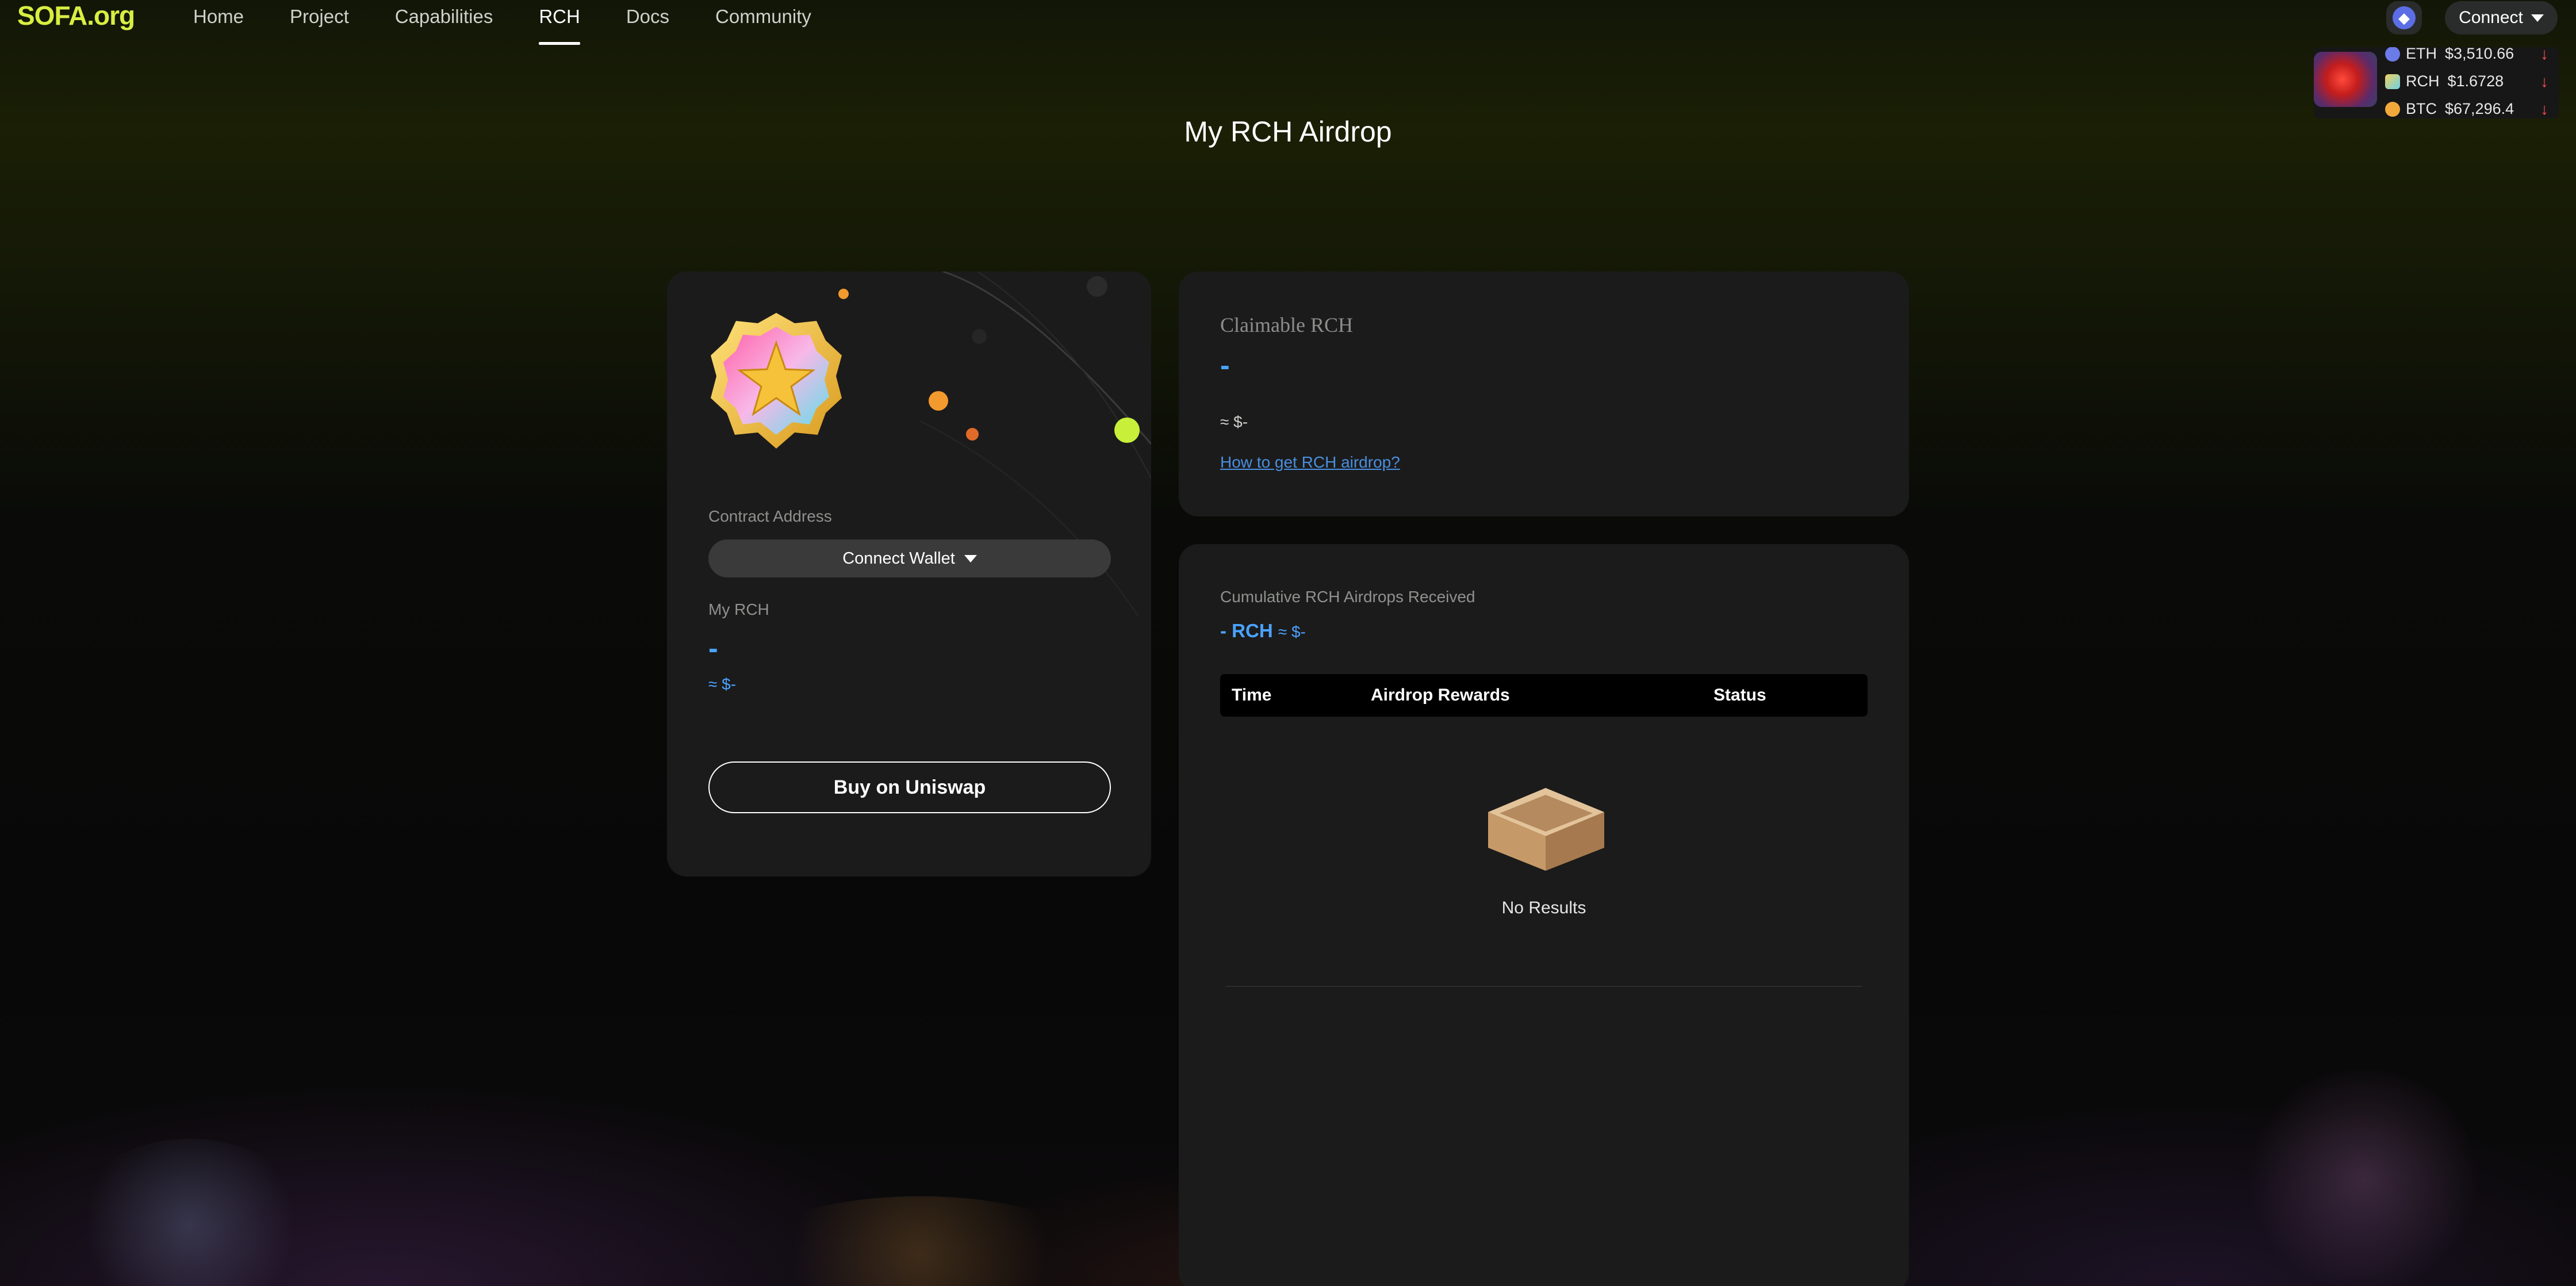 The height and width of the screenshot is (1286, 2576). I want to click on ticker-row-rch: RCH $1.6728 ↓, so click(2471, 81).